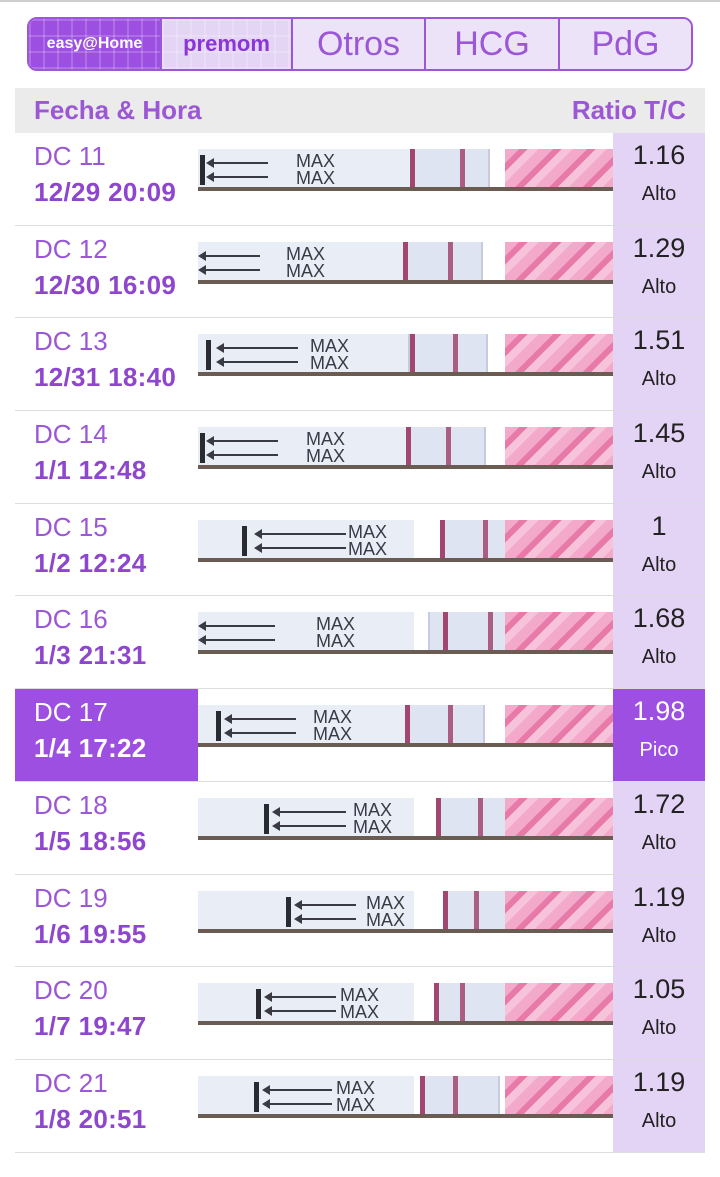 This screenshot has width=720, height=1177. Describe the element at coordinates (90, 1026) in the screenshot. I see `test-datetime: 1/7 19:47` at that location.